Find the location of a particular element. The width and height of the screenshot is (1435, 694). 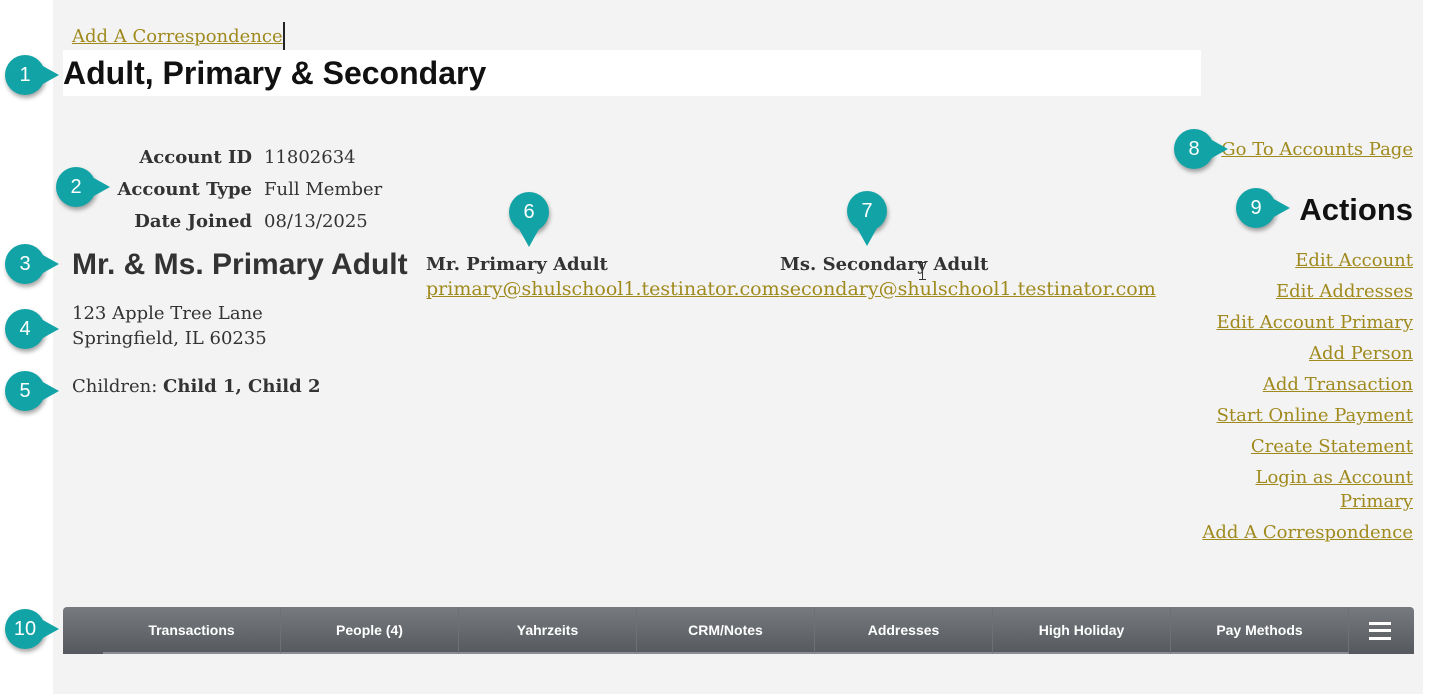

callout-marker-7: 7 is located at coordinates (867, 218).